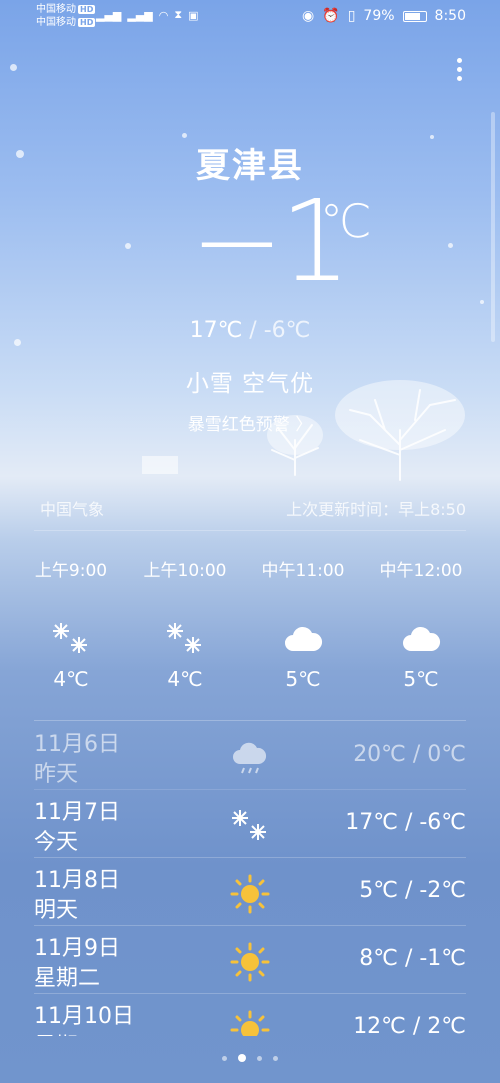 The width and height of the screenshot is (500, 1083). Describe the element at coordinates (409, 754) in the screenshot. I see `day-temp-range: 20℃ / 0℃` at that location.